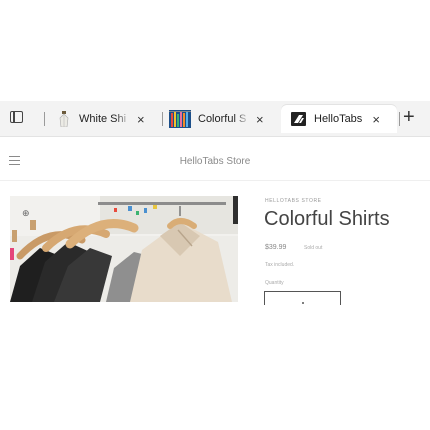 The image size is (430, 430). What do you see at coordinates (19, 118) in the screenshot?
I see `tab-actions-icon` at bounding box center [19, 118].